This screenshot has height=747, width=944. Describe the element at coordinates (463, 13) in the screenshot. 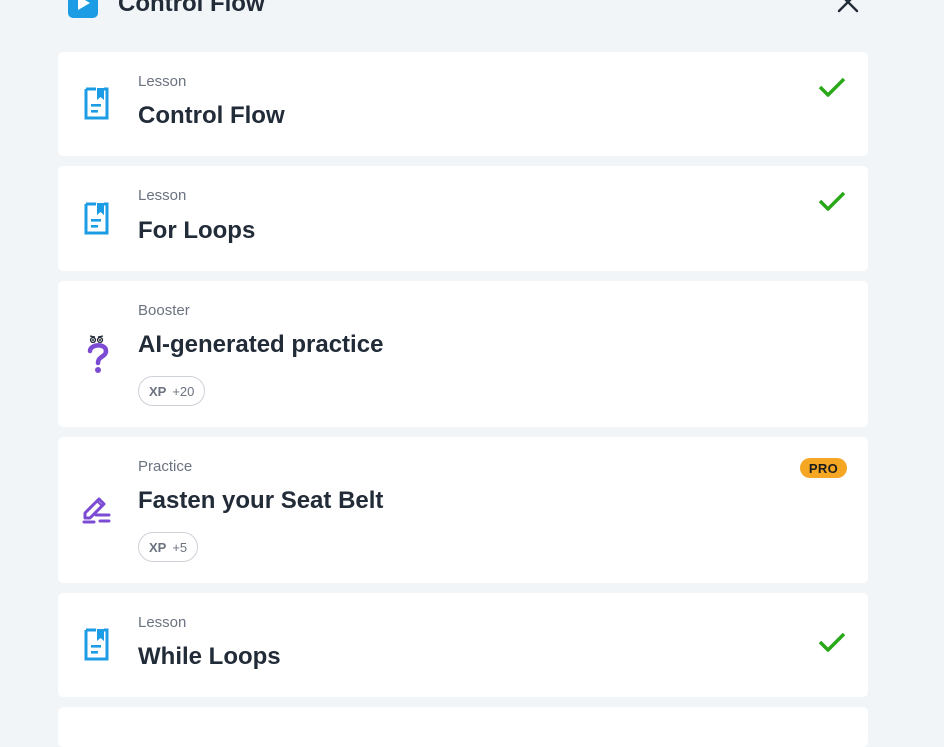

I see `module-header: Control Flow` at that location.